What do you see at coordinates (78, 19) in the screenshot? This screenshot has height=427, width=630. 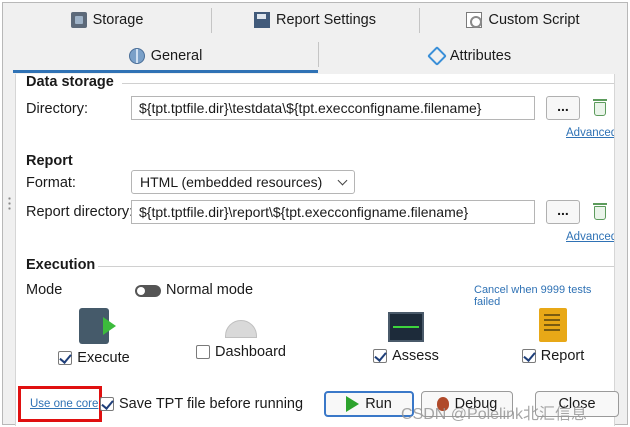 I see `storage-icon` at bounding box center [78, 19].